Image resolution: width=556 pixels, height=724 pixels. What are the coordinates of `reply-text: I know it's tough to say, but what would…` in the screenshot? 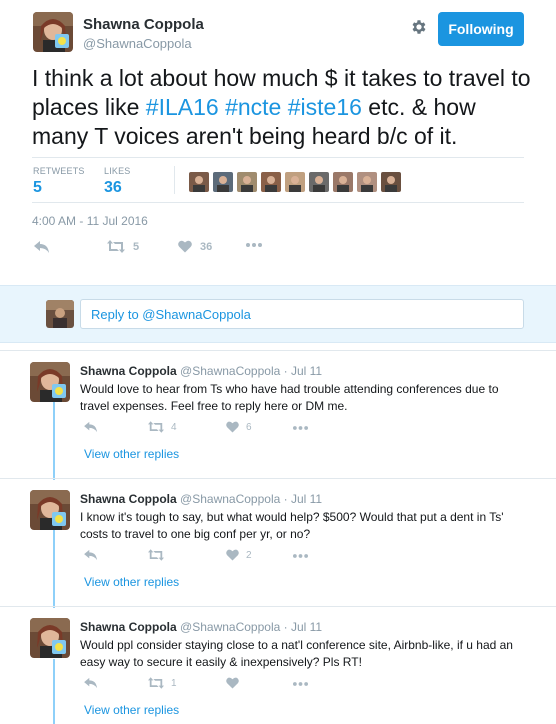 It's located at (292, 525).